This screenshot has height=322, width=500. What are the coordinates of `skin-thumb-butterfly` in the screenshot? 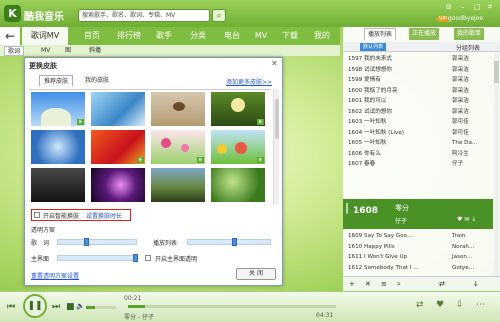 It's located at (178, 109).